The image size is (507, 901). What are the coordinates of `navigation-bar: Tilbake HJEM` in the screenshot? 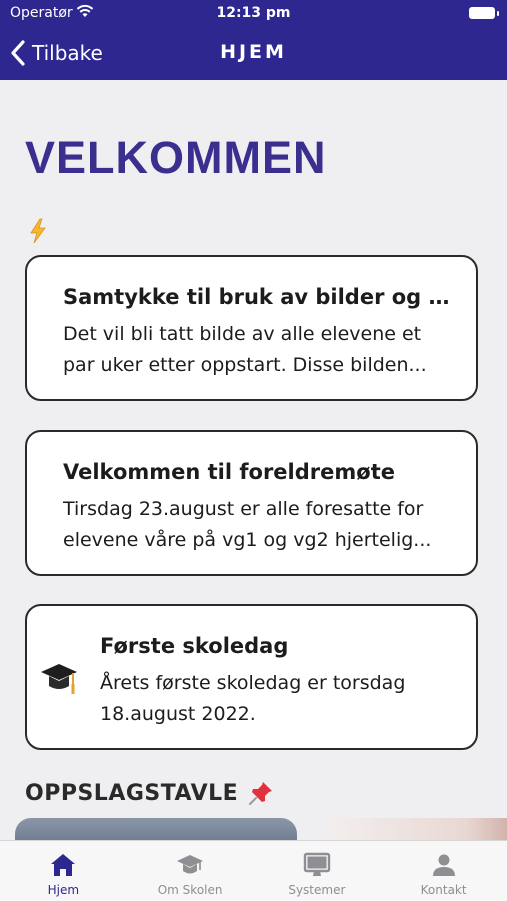 It's located at (253, 54).